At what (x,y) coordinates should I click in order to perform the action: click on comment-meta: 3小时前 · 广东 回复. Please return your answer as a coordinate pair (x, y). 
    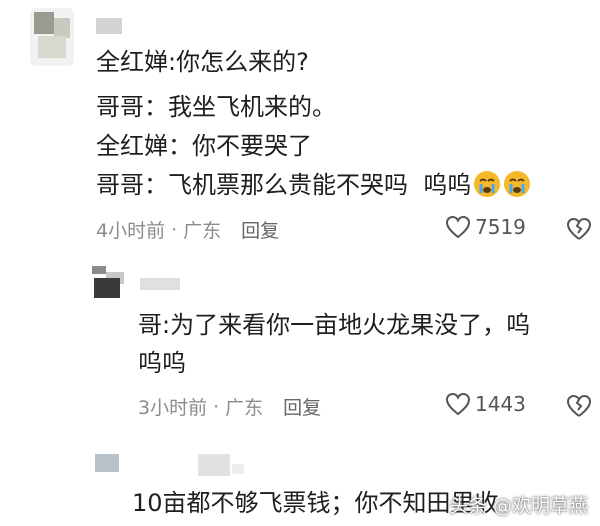
    Looking at the image, I should click on (229, 406).